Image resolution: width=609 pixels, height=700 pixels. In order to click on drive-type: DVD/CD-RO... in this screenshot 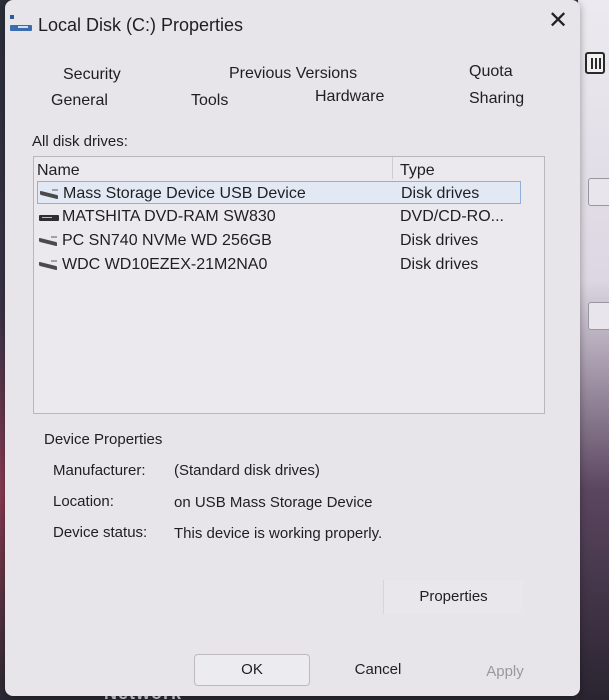, I will do `click(452, 216)`.